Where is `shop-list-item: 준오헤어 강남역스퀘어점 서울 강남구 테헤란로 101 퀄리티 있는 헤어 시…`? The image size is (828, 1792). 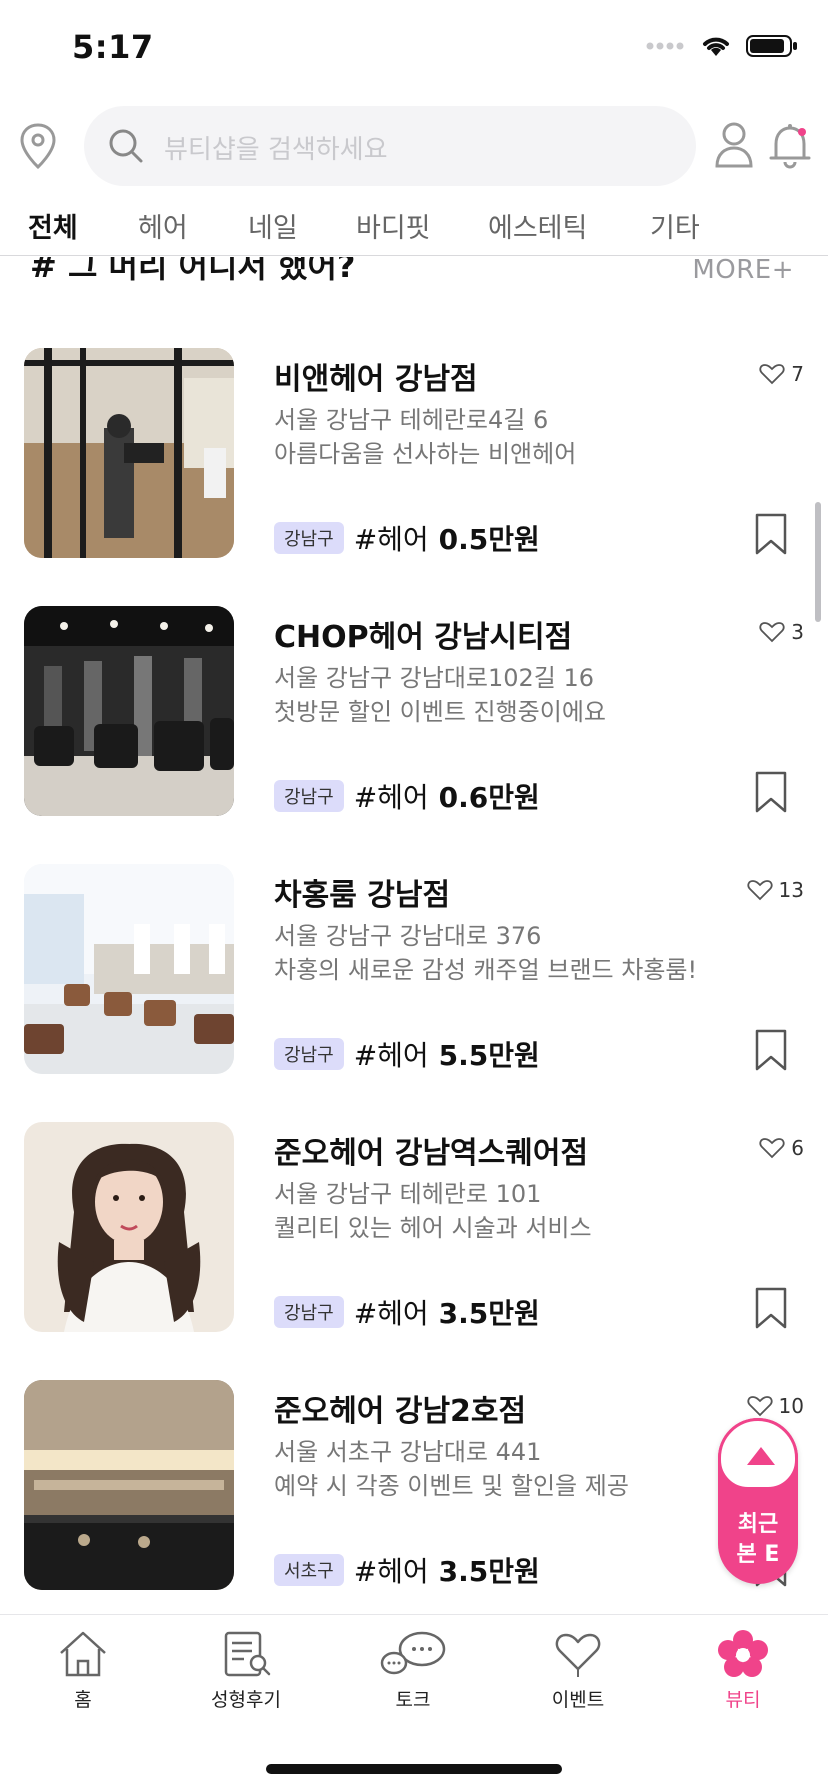 shop-list-item: 준오헤어 강남역스퀘어점 서울 강남구 테헤란로 101 퀄리티 있는 헤어 시… is located at coordinates (414, 1227).